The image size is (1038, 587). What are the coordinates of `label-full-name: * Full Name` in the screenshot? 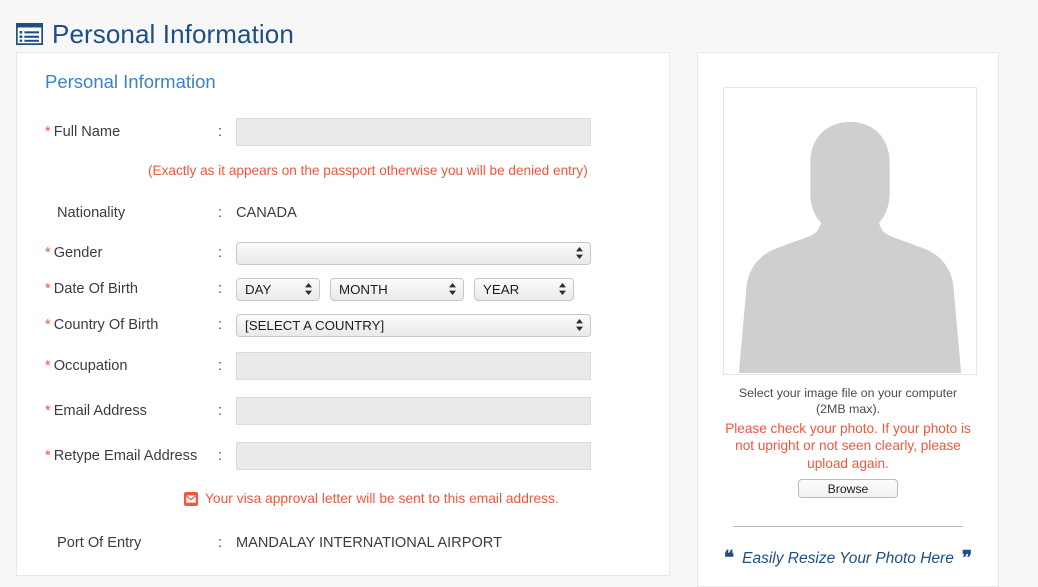 It's located at (123, 132).